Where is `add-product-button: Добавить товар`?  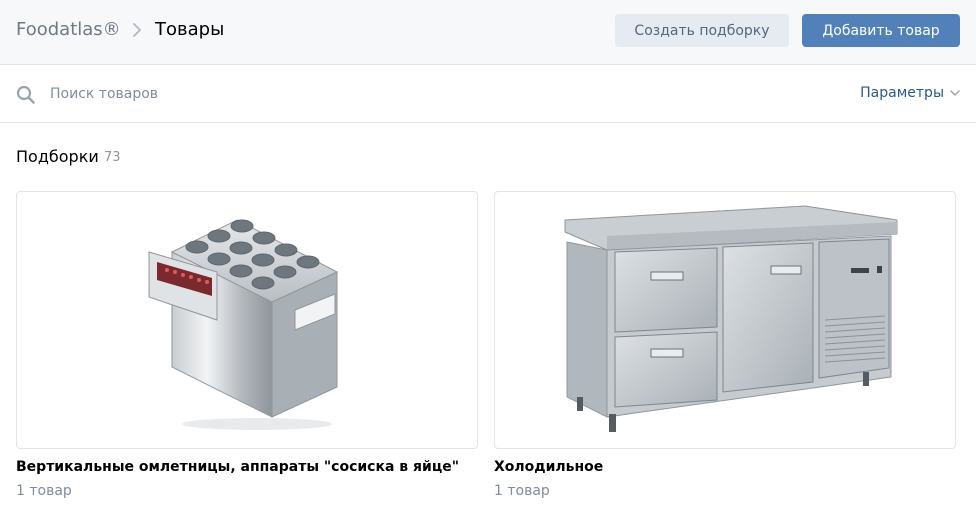 add-product-button: Добавить товар is located at coordinates (881, 30).